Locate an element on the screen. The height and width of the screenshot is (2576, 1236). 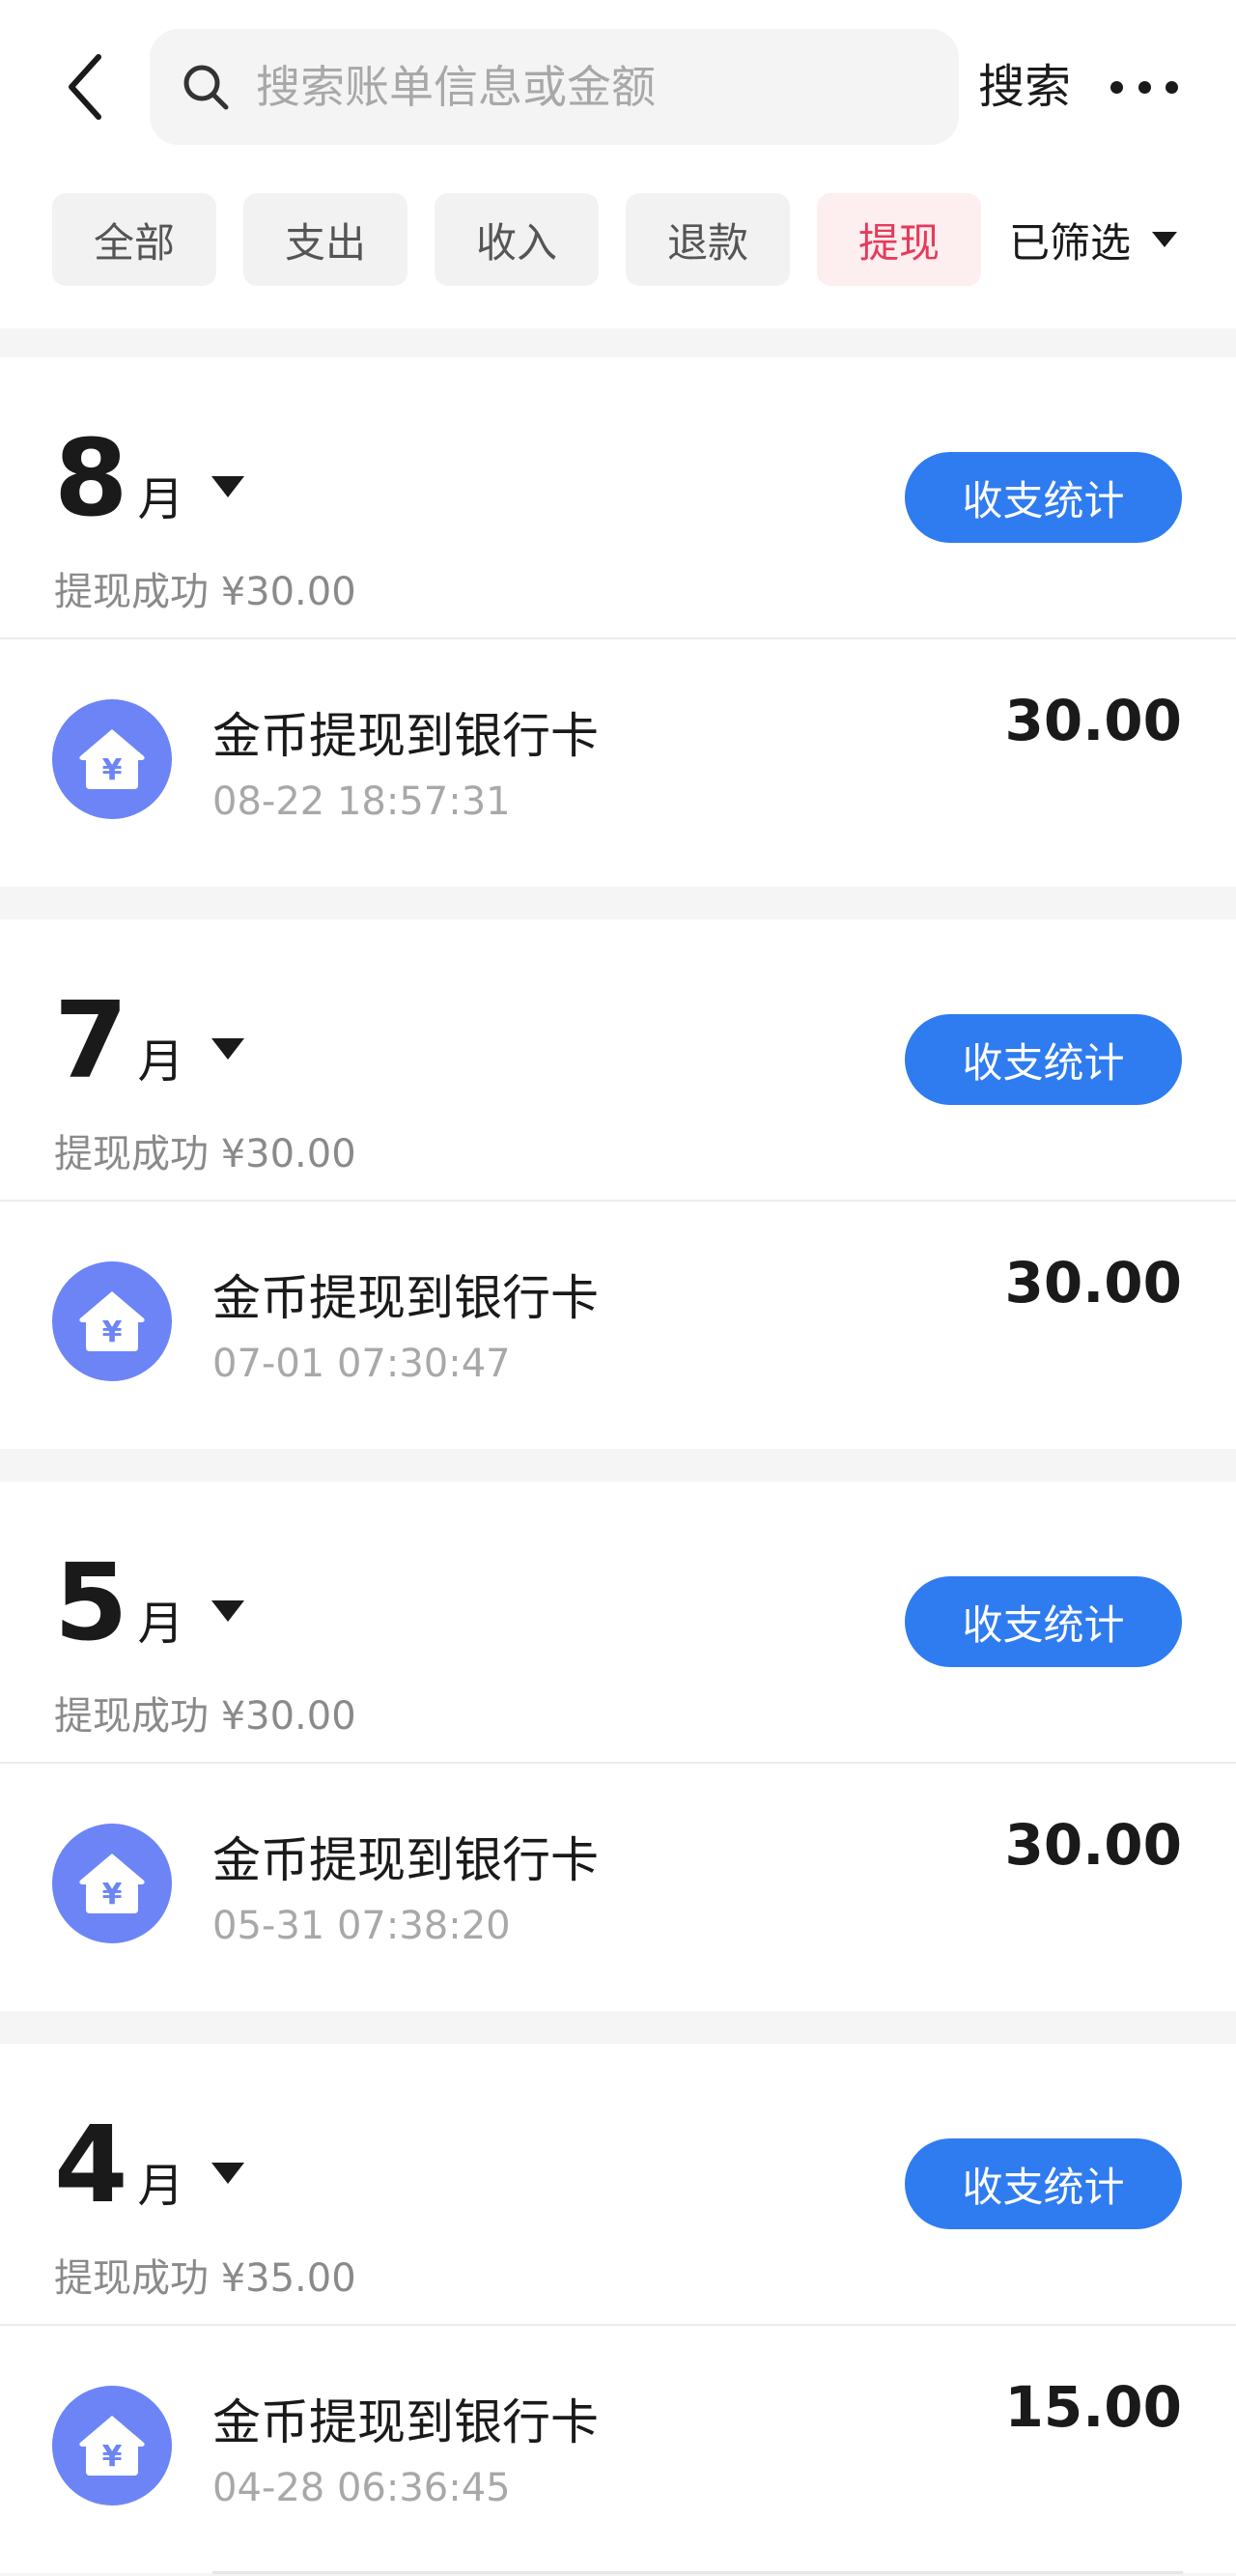
filter-chip-withdraw: 提现 is located at coordinates (899, 239).